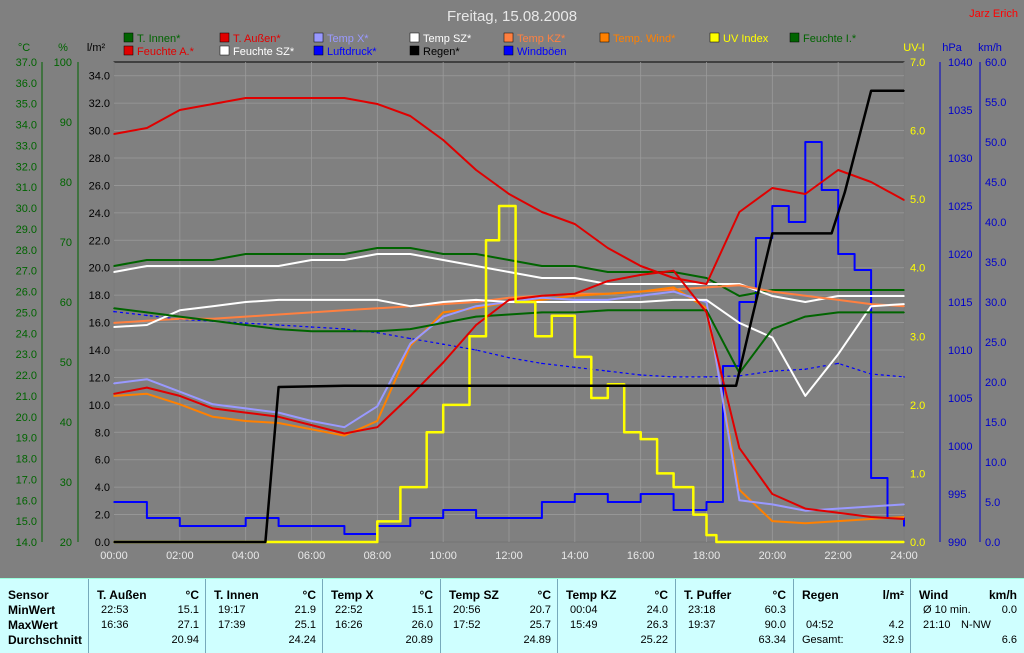 Image resolution: width=1024 pixels, height=653 pixels. Describe the element at coordinates (26, 209) in the screenshot. I see `temp-tick-label: 30.0` at that location.